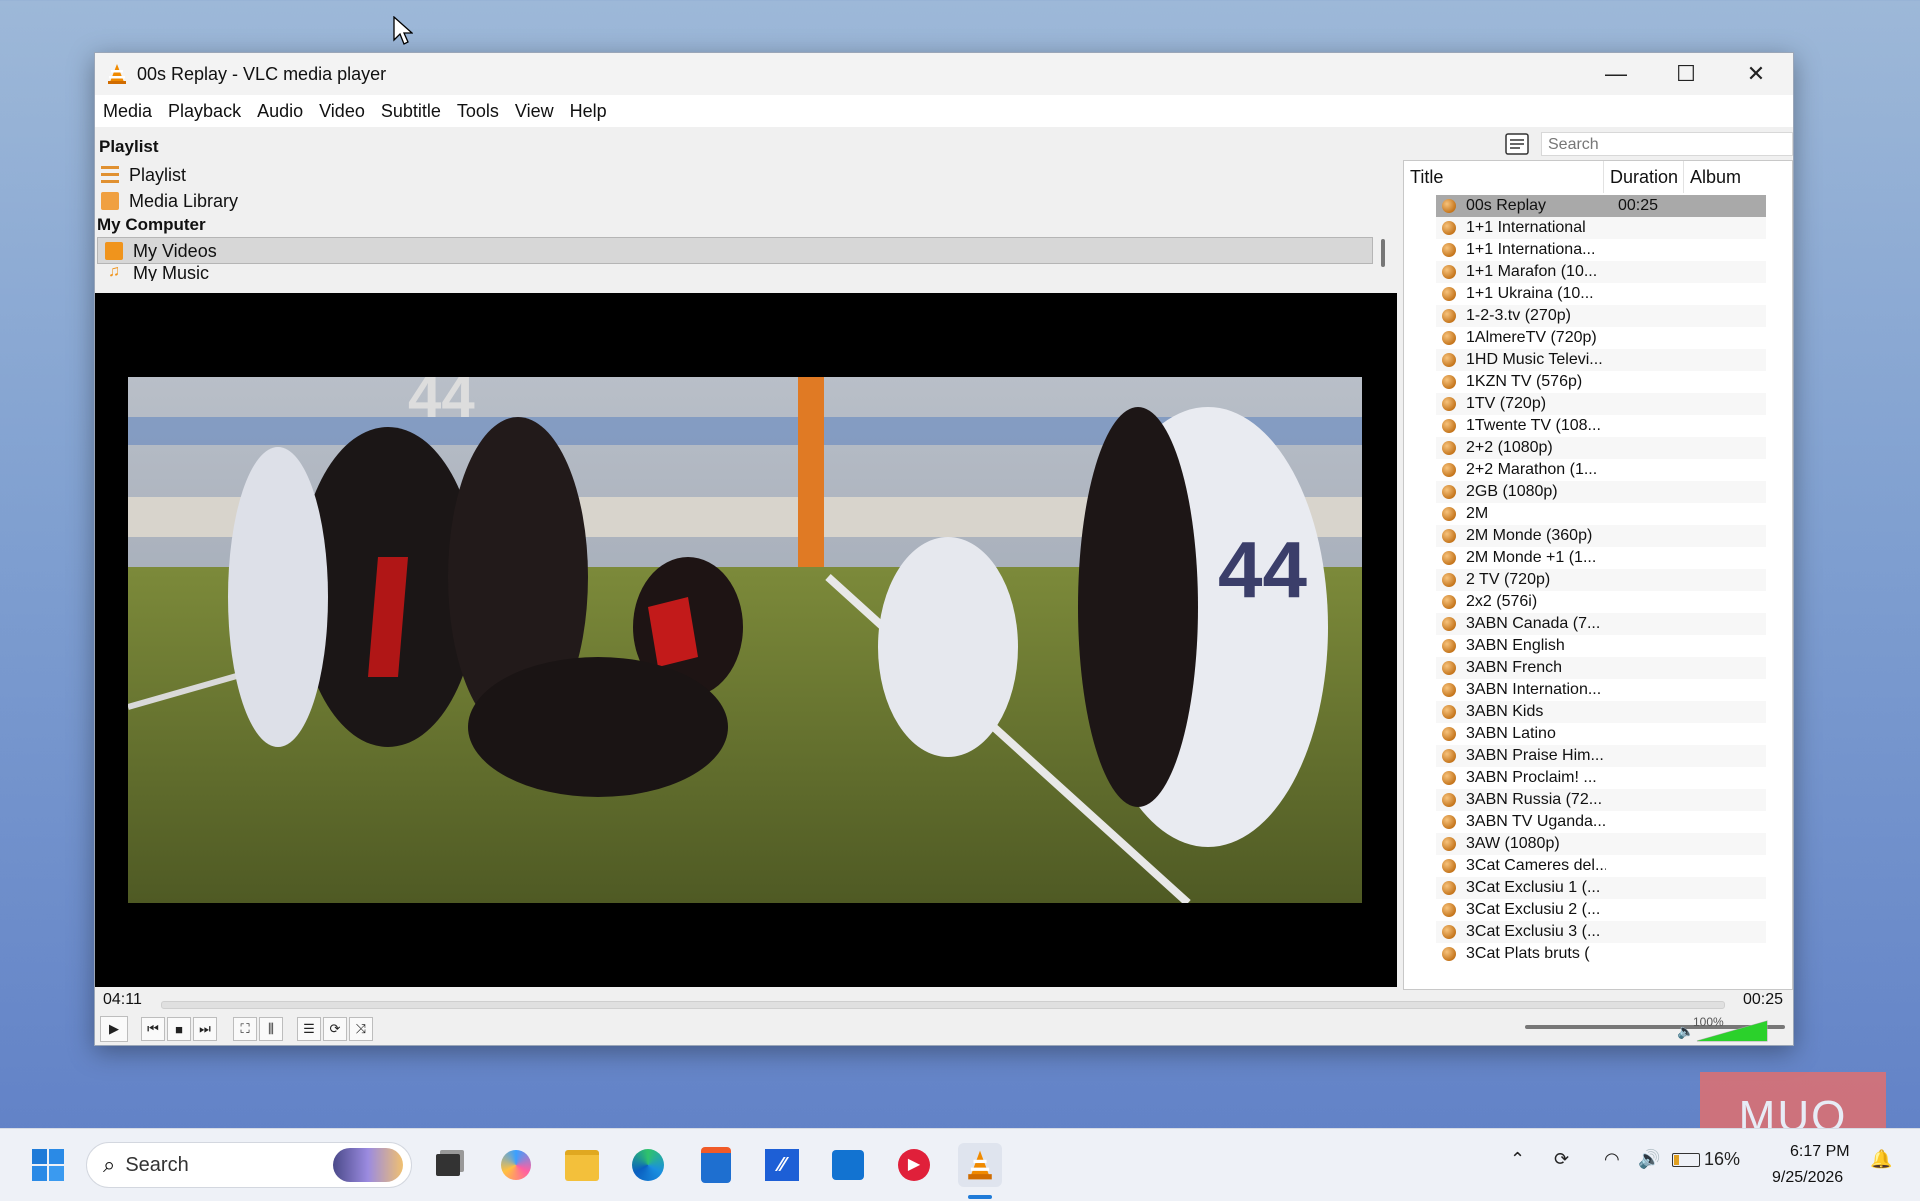  I want to click on playlist-row: 2x2 (576i), so click(1601, 602).